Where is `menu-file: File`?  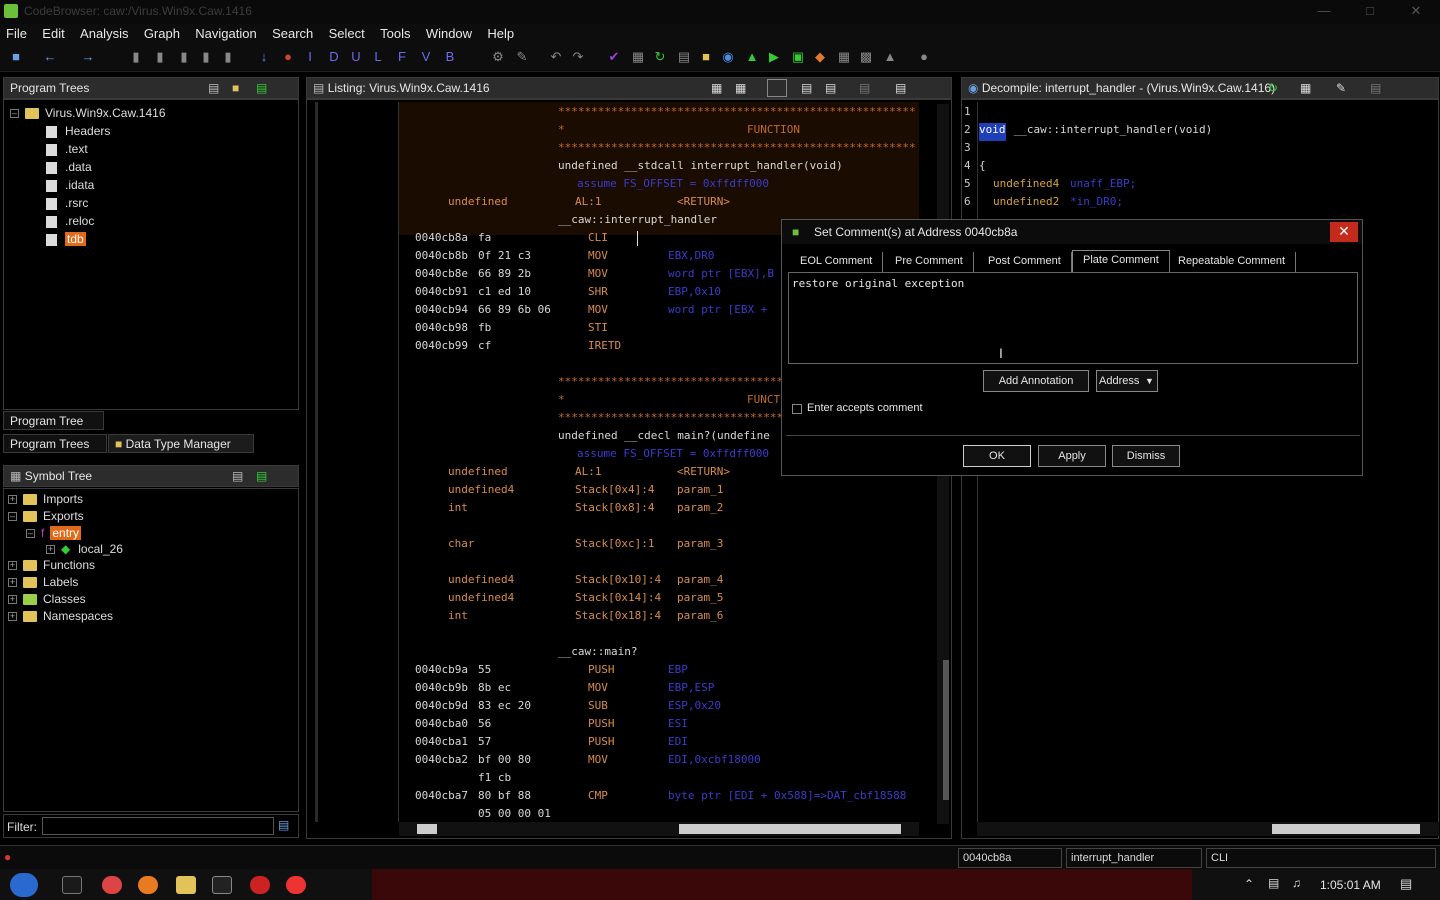 menu-file: File is located at coordinates (16, 32).